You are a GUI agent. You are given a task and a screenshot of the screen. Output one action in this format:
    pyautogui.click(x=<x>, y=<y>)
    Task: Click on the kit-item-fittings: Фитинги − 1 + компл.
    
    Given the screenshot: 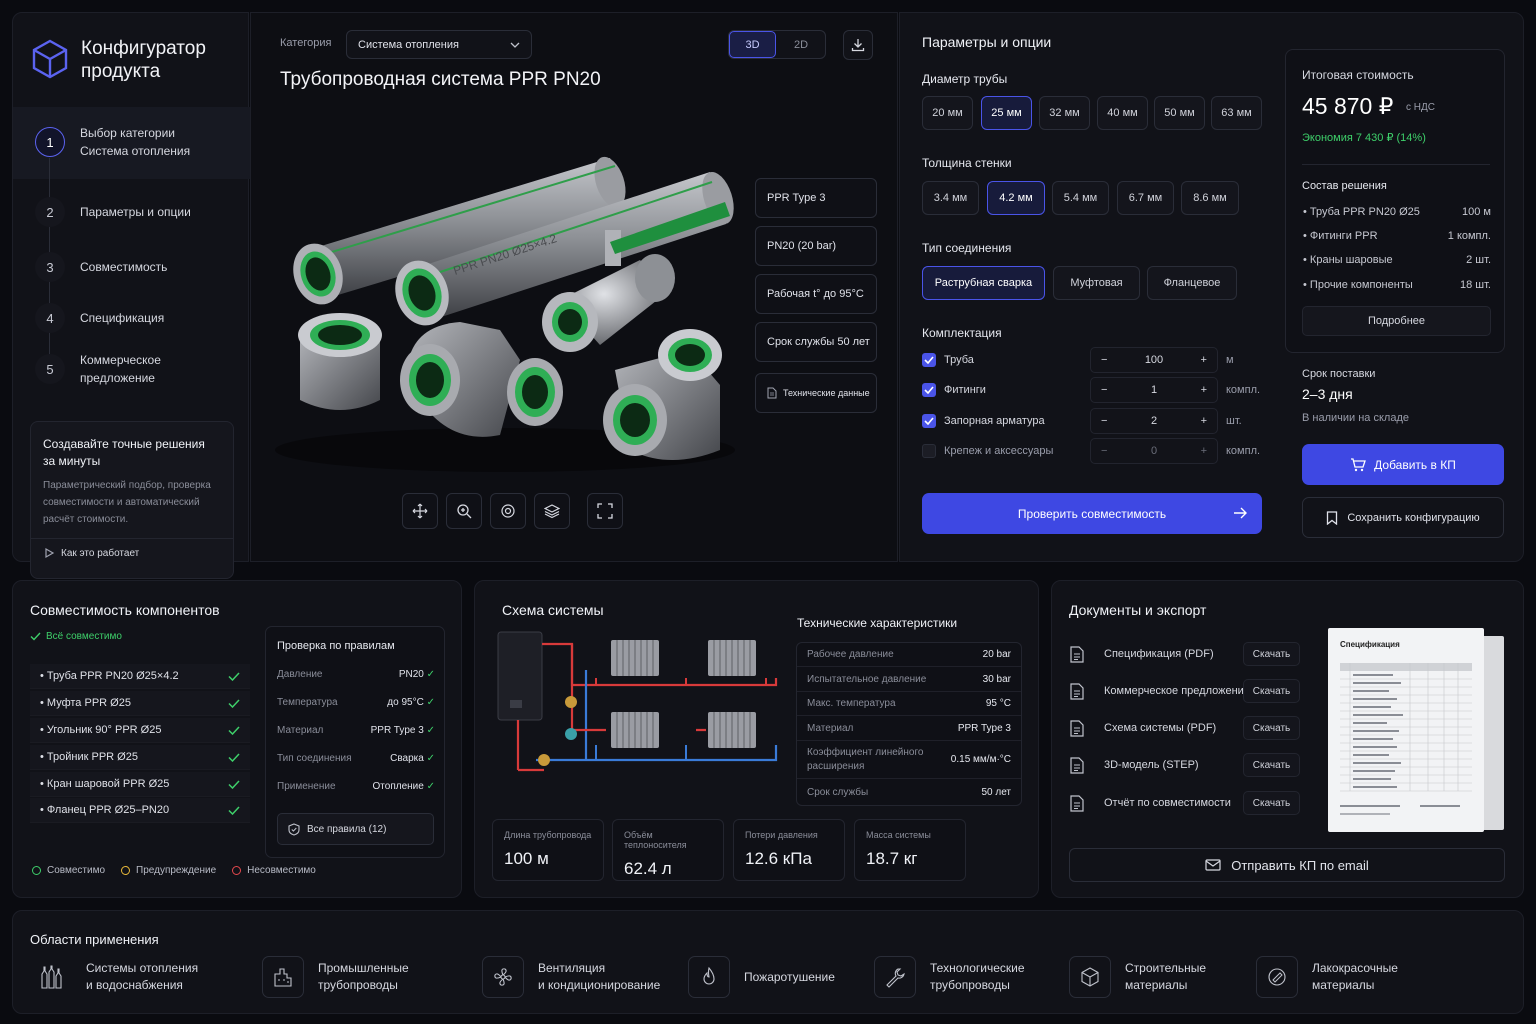 What is the action you would take?
    pyautogui.click(x=1092, y=390)
    